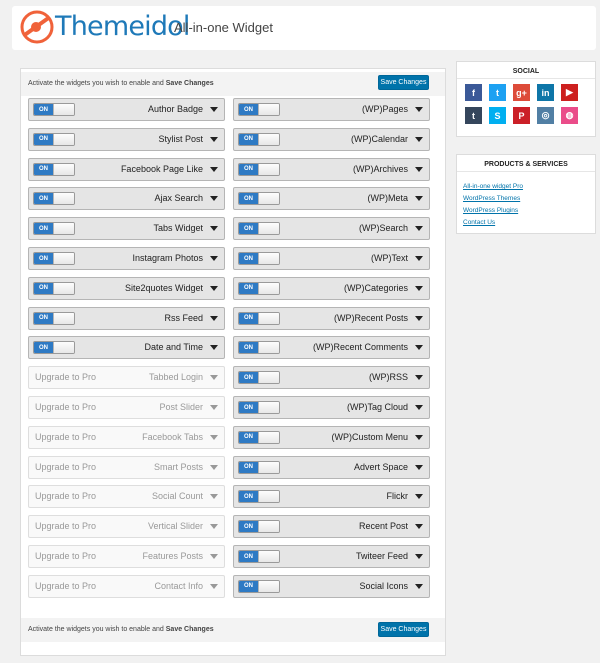 Image resolution: width=600 pixels, height=663 pixels. Describe the element at coordinates (331, 467) in the screenshot. I see `widget-row: ON Advert Space` at that location.